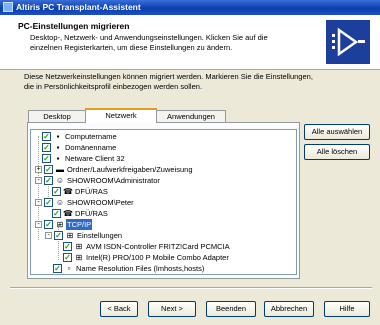  What do you see at coordinates (91, 147) in the screenshot?
I see `tree-item-label: Domänenname` at bounding box center [91, 147].